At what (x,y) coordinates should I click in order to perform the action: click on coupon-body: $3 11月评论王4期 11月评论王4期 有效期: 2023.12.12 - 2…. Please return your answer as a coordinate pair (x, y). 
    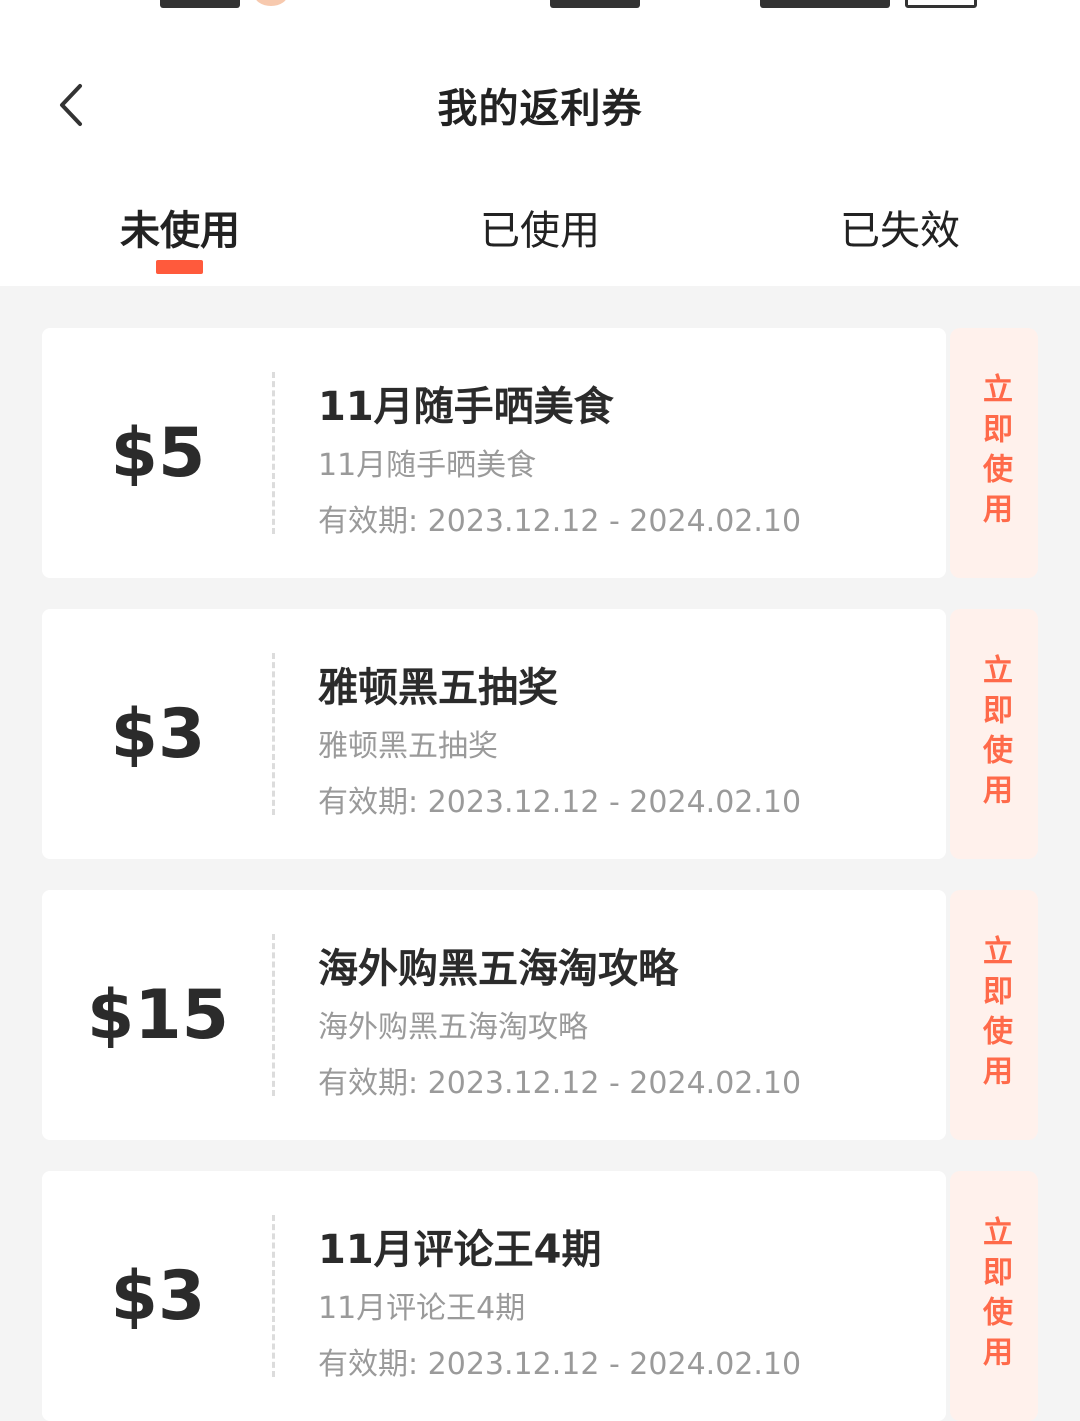
    Looking at the image, I should click on (498, 1296).